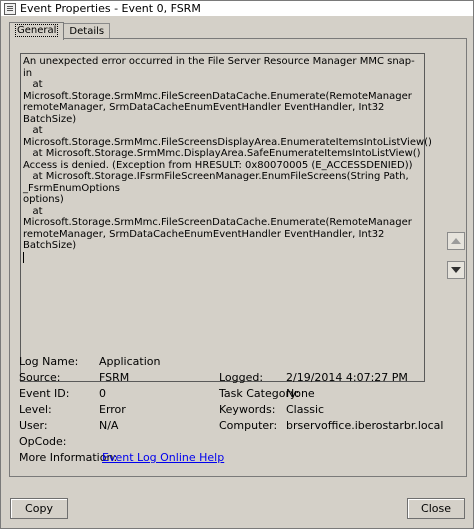  What do you see at coordinates (305, 409) in the screenshot?
I see `keywords-value: Classic` at bounding box center [305, 409].